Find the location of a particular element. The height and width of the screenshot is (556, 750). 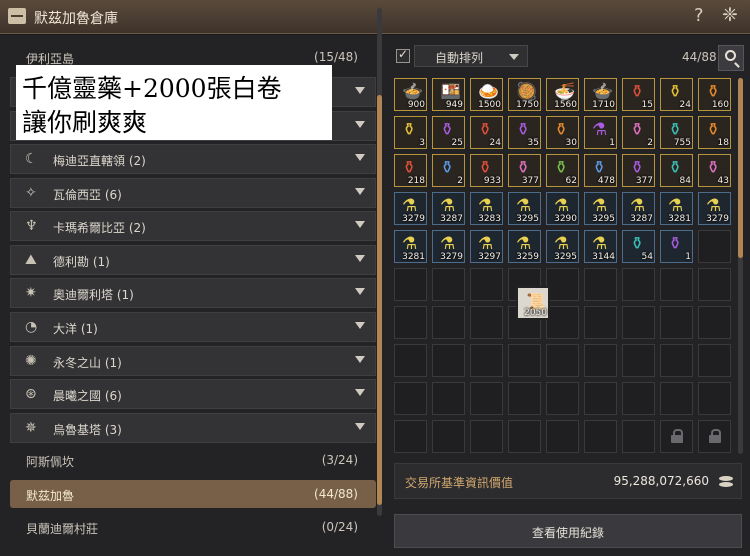

inventory-slot: ⚱ 478 is located at coordinates (600, 170).